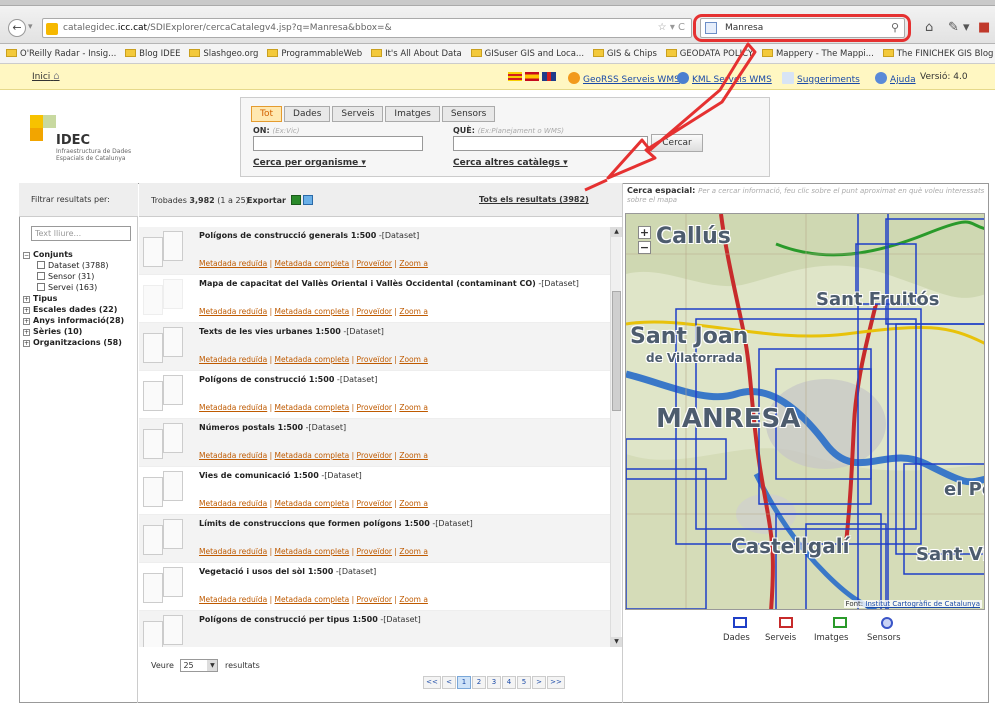 The width and height of the screenshot is (995, 724). Describe the element at coordinates (624, 78) in the screenshot. I see `georss-link: GeoRSS Serveis WMS` at that location.